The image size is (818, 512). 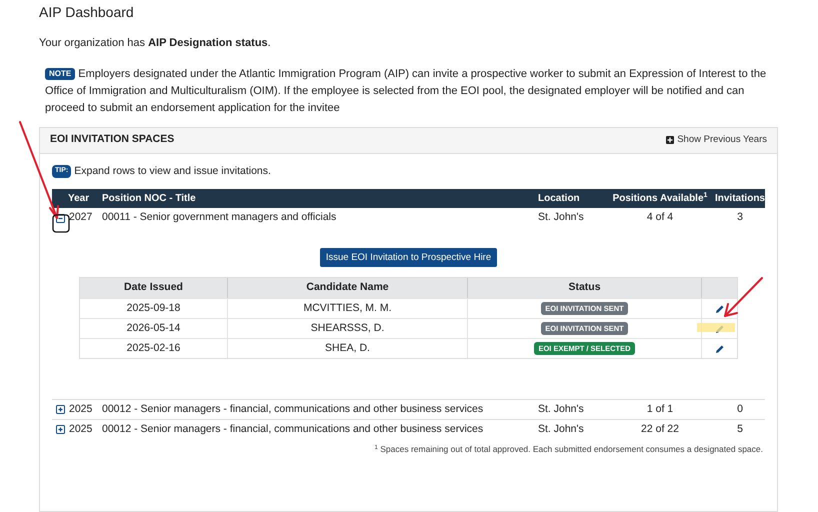 What do you see at coordinates (740, 218) in the screenshot?
I see `table-cell-text: 3` at bounding box center [740, 218].